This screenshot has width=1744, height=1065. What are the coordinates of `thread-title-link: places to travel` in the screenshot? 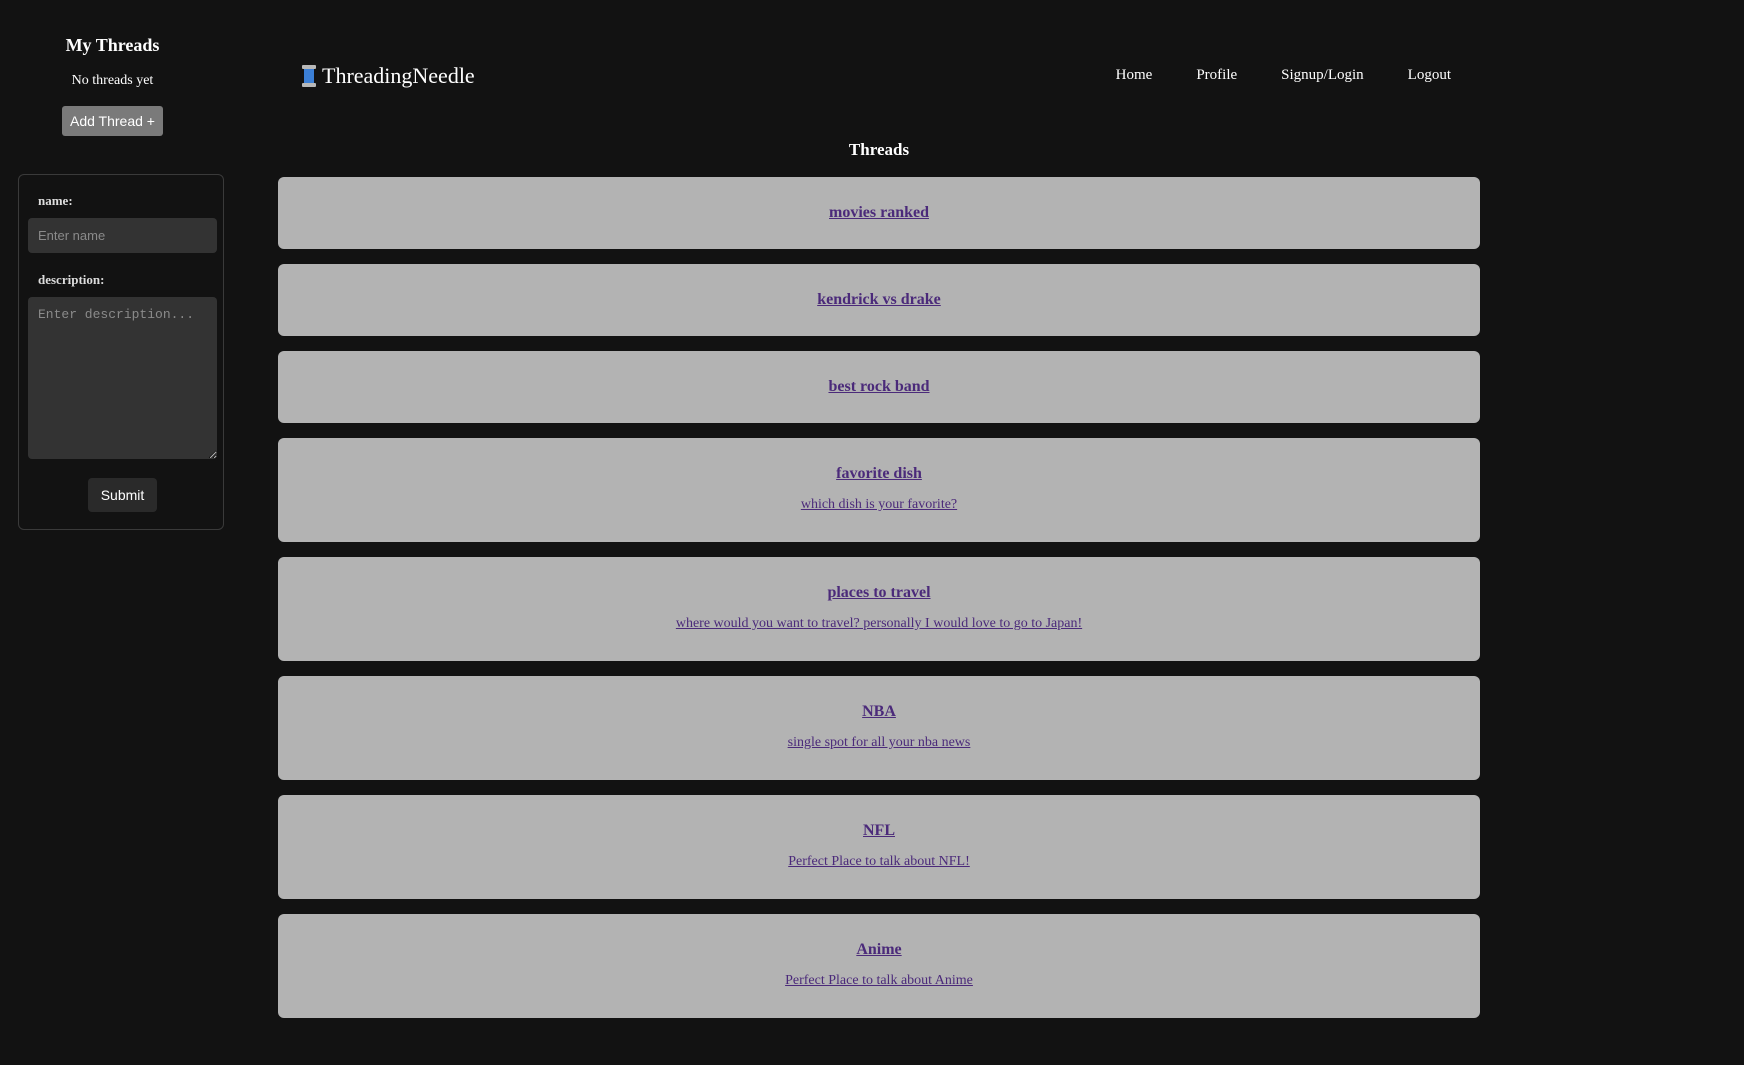 It's located at (878, 593).